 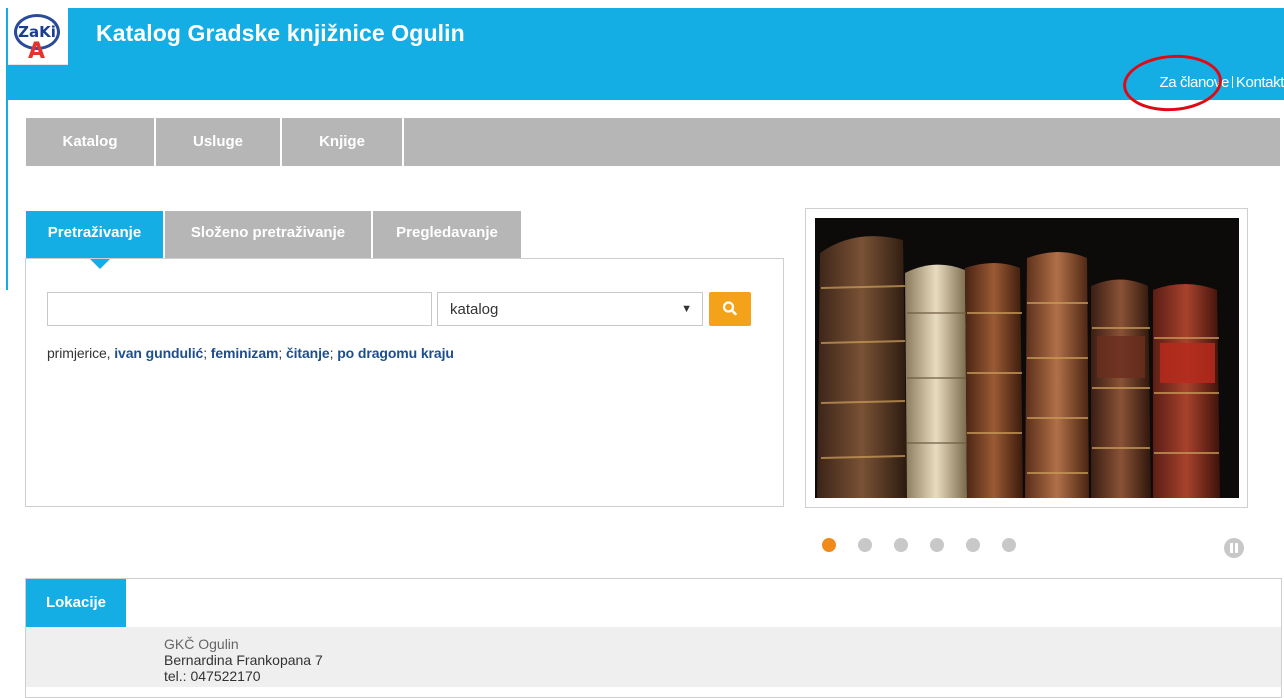 What do you see at coordinates (1195, 82) in the screenshot?
I see `members-link: Za članove` at bounding box center [1195, 82].